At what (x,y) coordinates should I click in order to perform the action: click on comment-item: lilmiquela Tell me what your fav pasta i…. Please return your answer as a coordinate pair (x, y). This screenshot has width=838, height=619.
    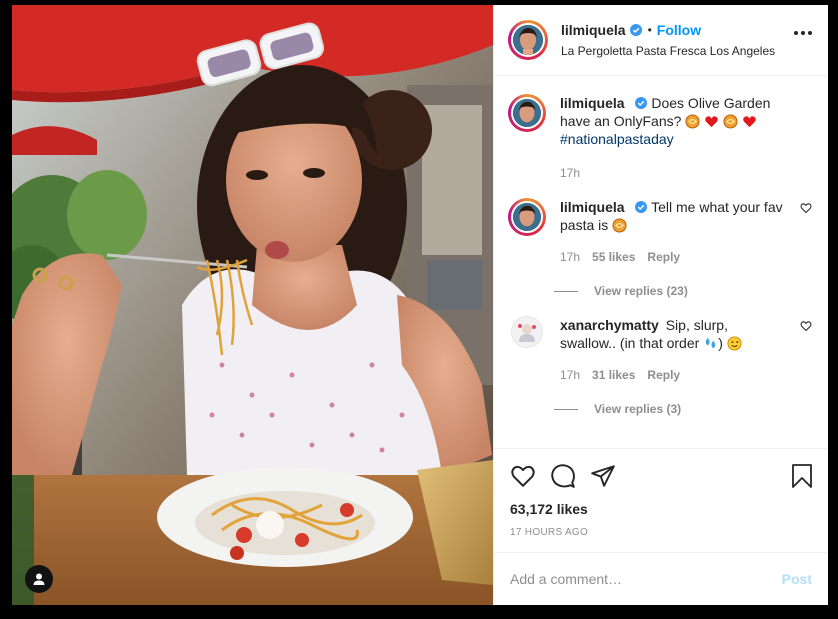
    Looking at the image, I should click on (661, 232).